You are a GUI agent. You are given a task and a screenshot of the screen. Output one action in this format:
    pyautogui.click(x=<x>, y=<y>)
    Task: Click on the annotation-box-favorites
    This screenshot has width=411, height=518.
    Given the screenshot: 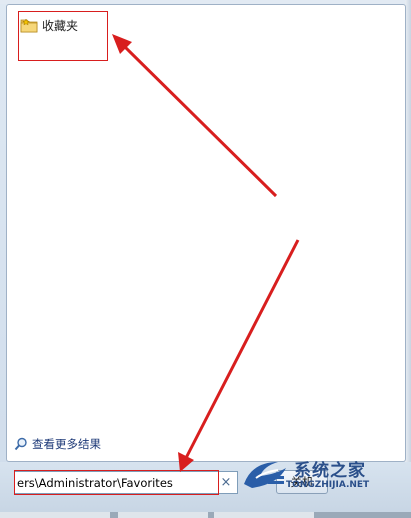 What is the action you would take?
    pyautogui.click(x=63, y=36)
    